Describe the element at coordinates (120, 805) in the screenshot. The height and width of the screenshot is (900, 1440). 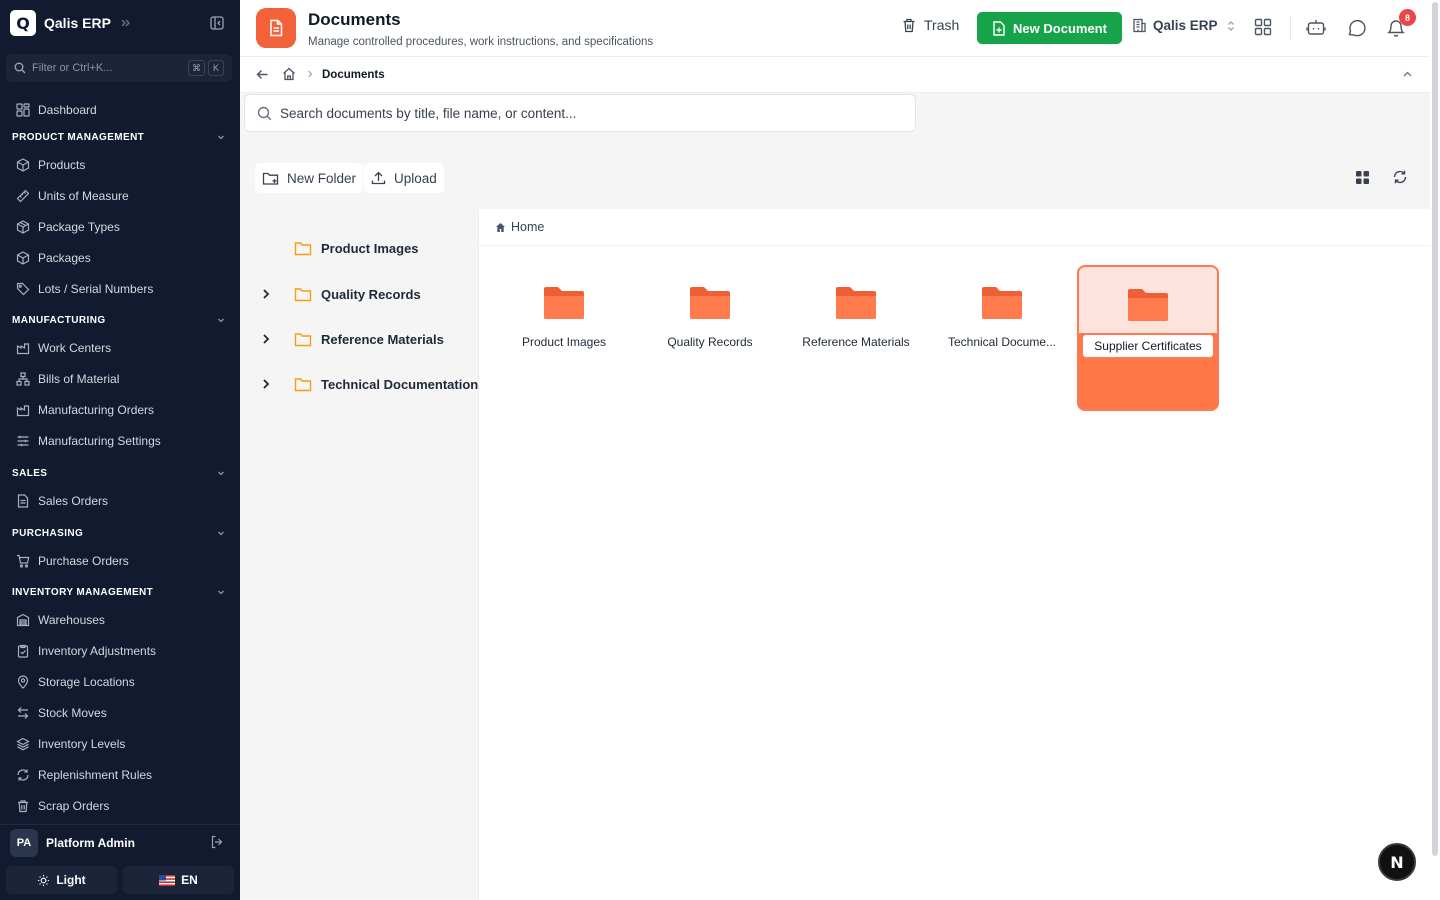
I see `sidebar-item-scrap-orders: Scrap Orders` at that location.